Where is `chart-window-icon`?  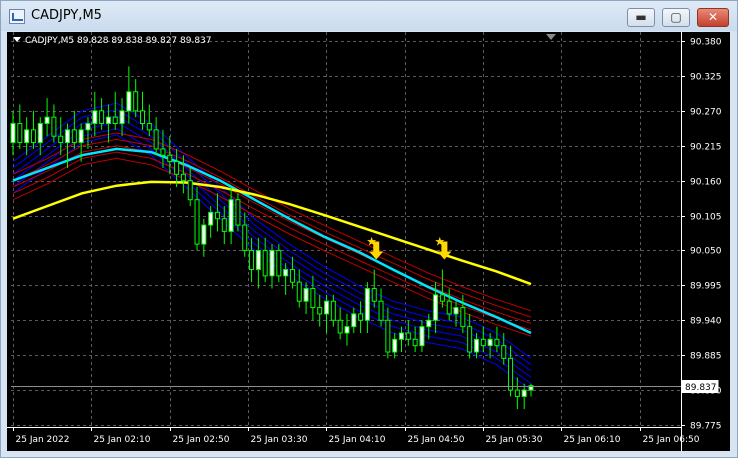
chart-window-icon is located at coordinates (17, 16).